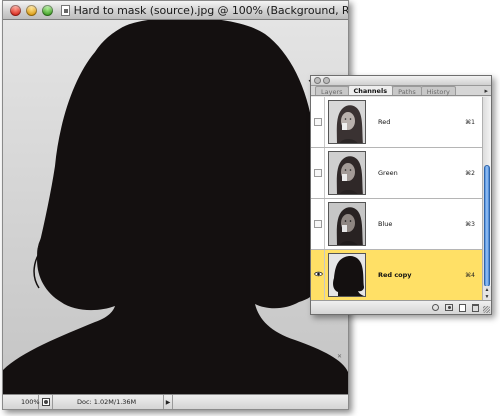  Describe the element at coordinates (65, 10) in the screenshot. I see `document-proxy-icon` at that location.